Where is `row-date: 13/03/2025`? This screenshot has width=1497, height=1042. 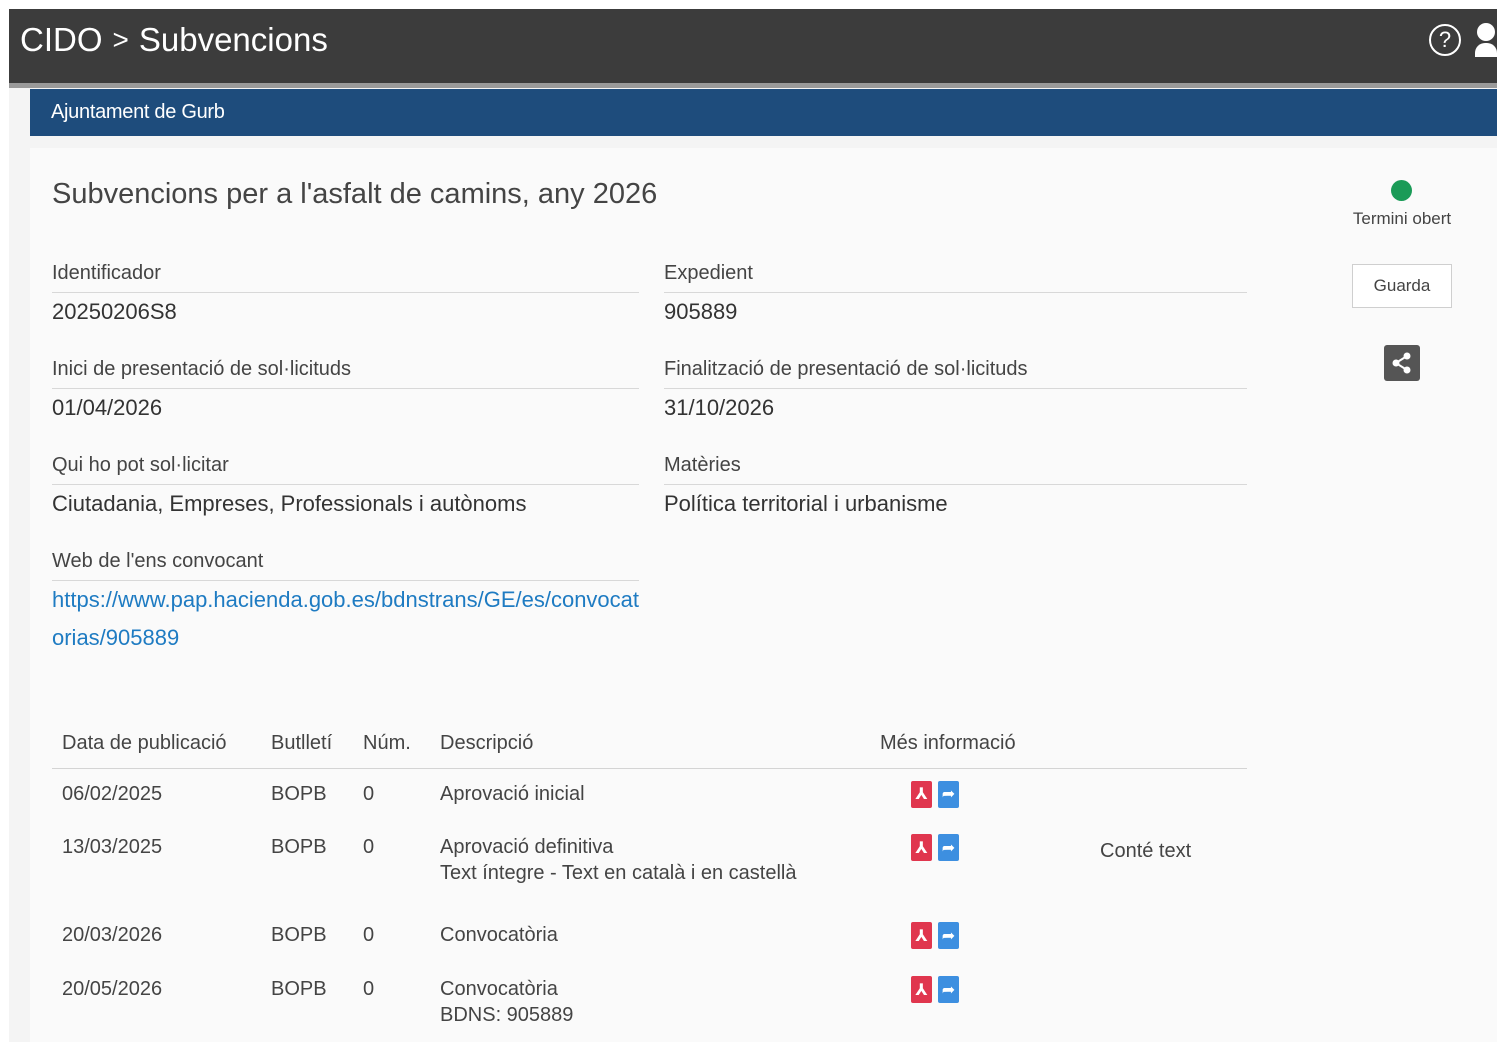
row-date: 13/03/2025 is located at coordinates (112, 847).